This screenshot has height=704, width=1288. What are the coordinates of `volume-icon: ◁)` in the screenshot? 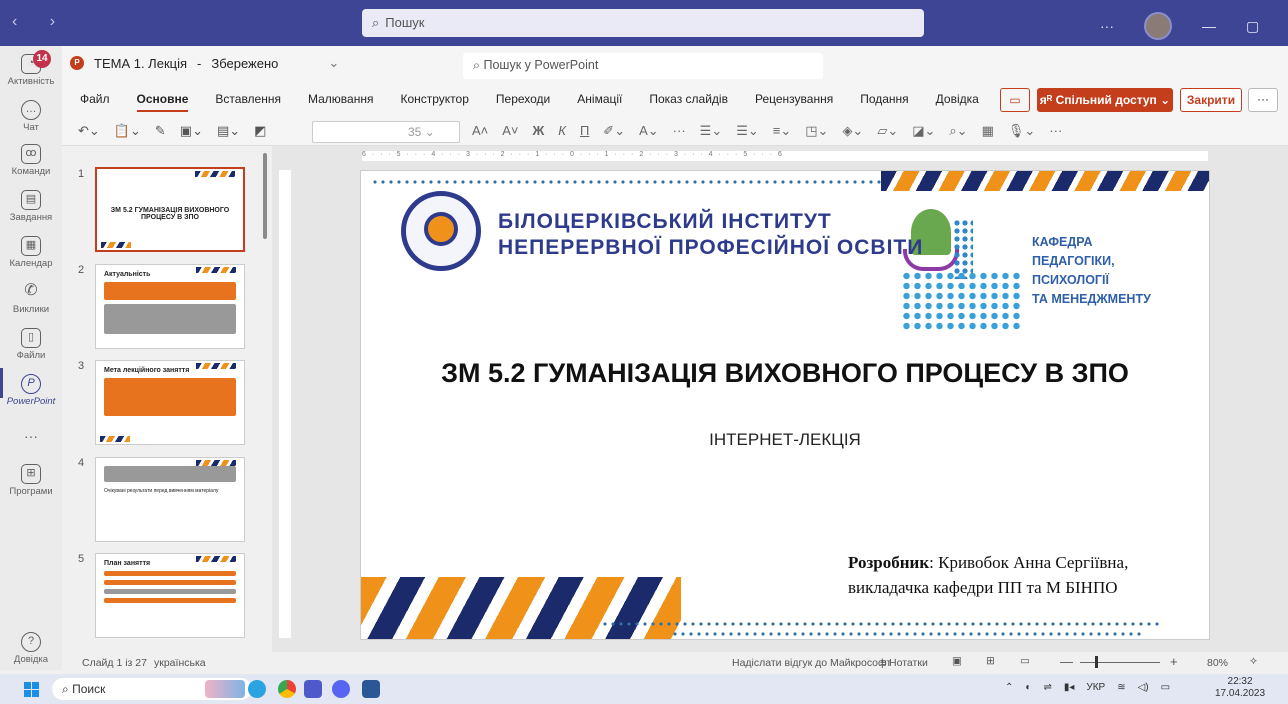 It's located at (1143, 687).